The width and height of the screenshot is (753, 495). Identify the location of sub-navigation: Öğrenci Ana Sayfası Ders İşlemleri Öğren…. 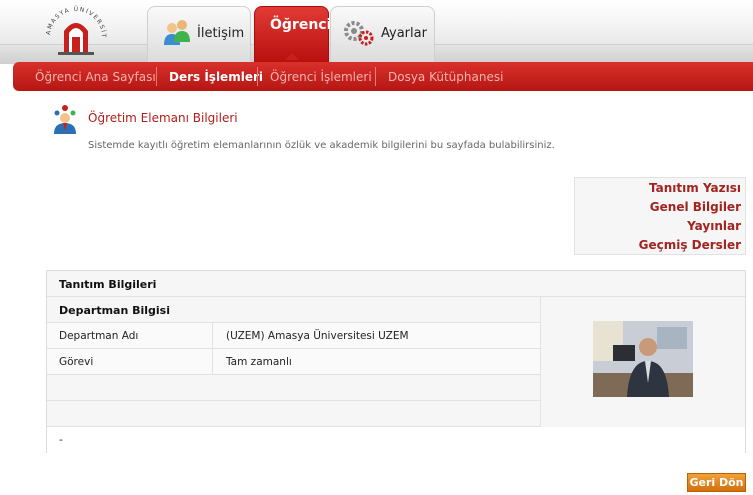
(383, 76).